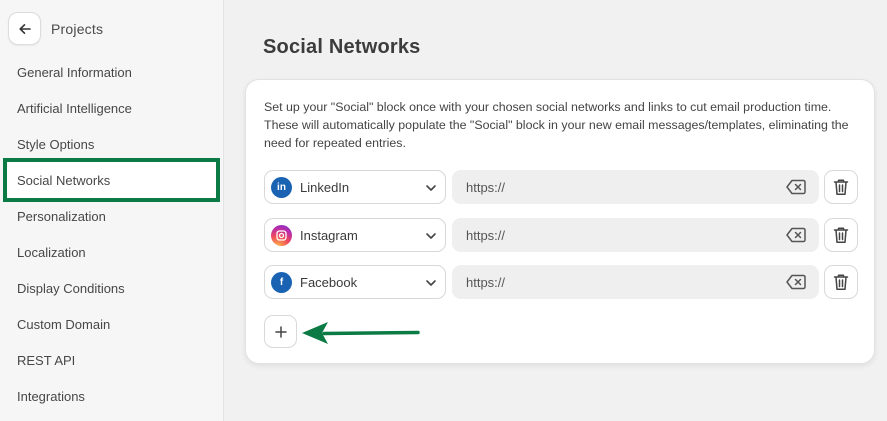 This screenshot has width=887, height=421. What do you see at coordinates (112, 252) in the screenshot?
I see `sidebar-item-localization: Localization` at bounding box center [112, 252].